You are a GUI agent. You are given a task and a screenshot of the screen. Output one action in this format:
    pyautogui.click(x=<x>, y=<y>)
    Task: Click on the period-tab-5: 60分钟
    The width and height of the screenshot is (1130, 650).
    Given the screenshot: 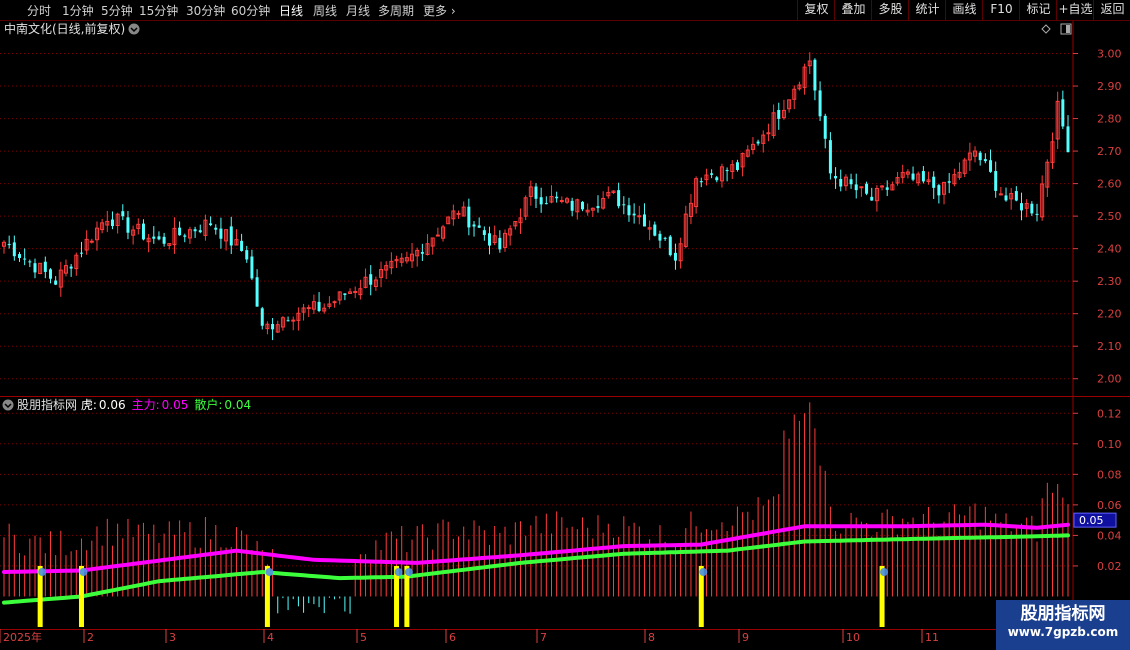 What is the action you would take?
    pyautogui.click(x=250, y=10)
    